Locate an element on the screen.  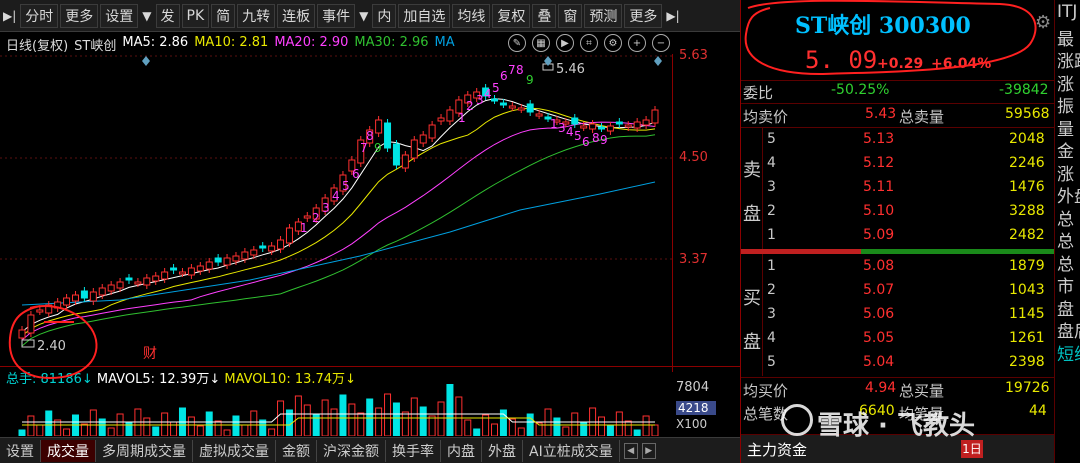
settings-icon: ⚙ is located at coordinates (613, 43).